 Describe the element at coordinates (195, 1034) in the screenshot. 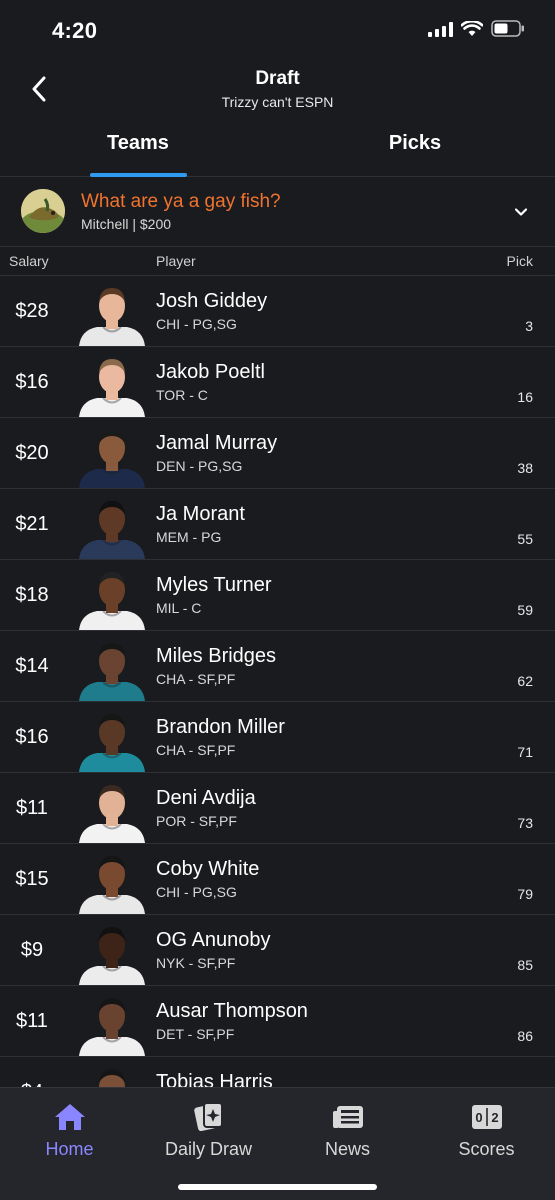

I see `player-team-position: DET - SF,PF` at that location.